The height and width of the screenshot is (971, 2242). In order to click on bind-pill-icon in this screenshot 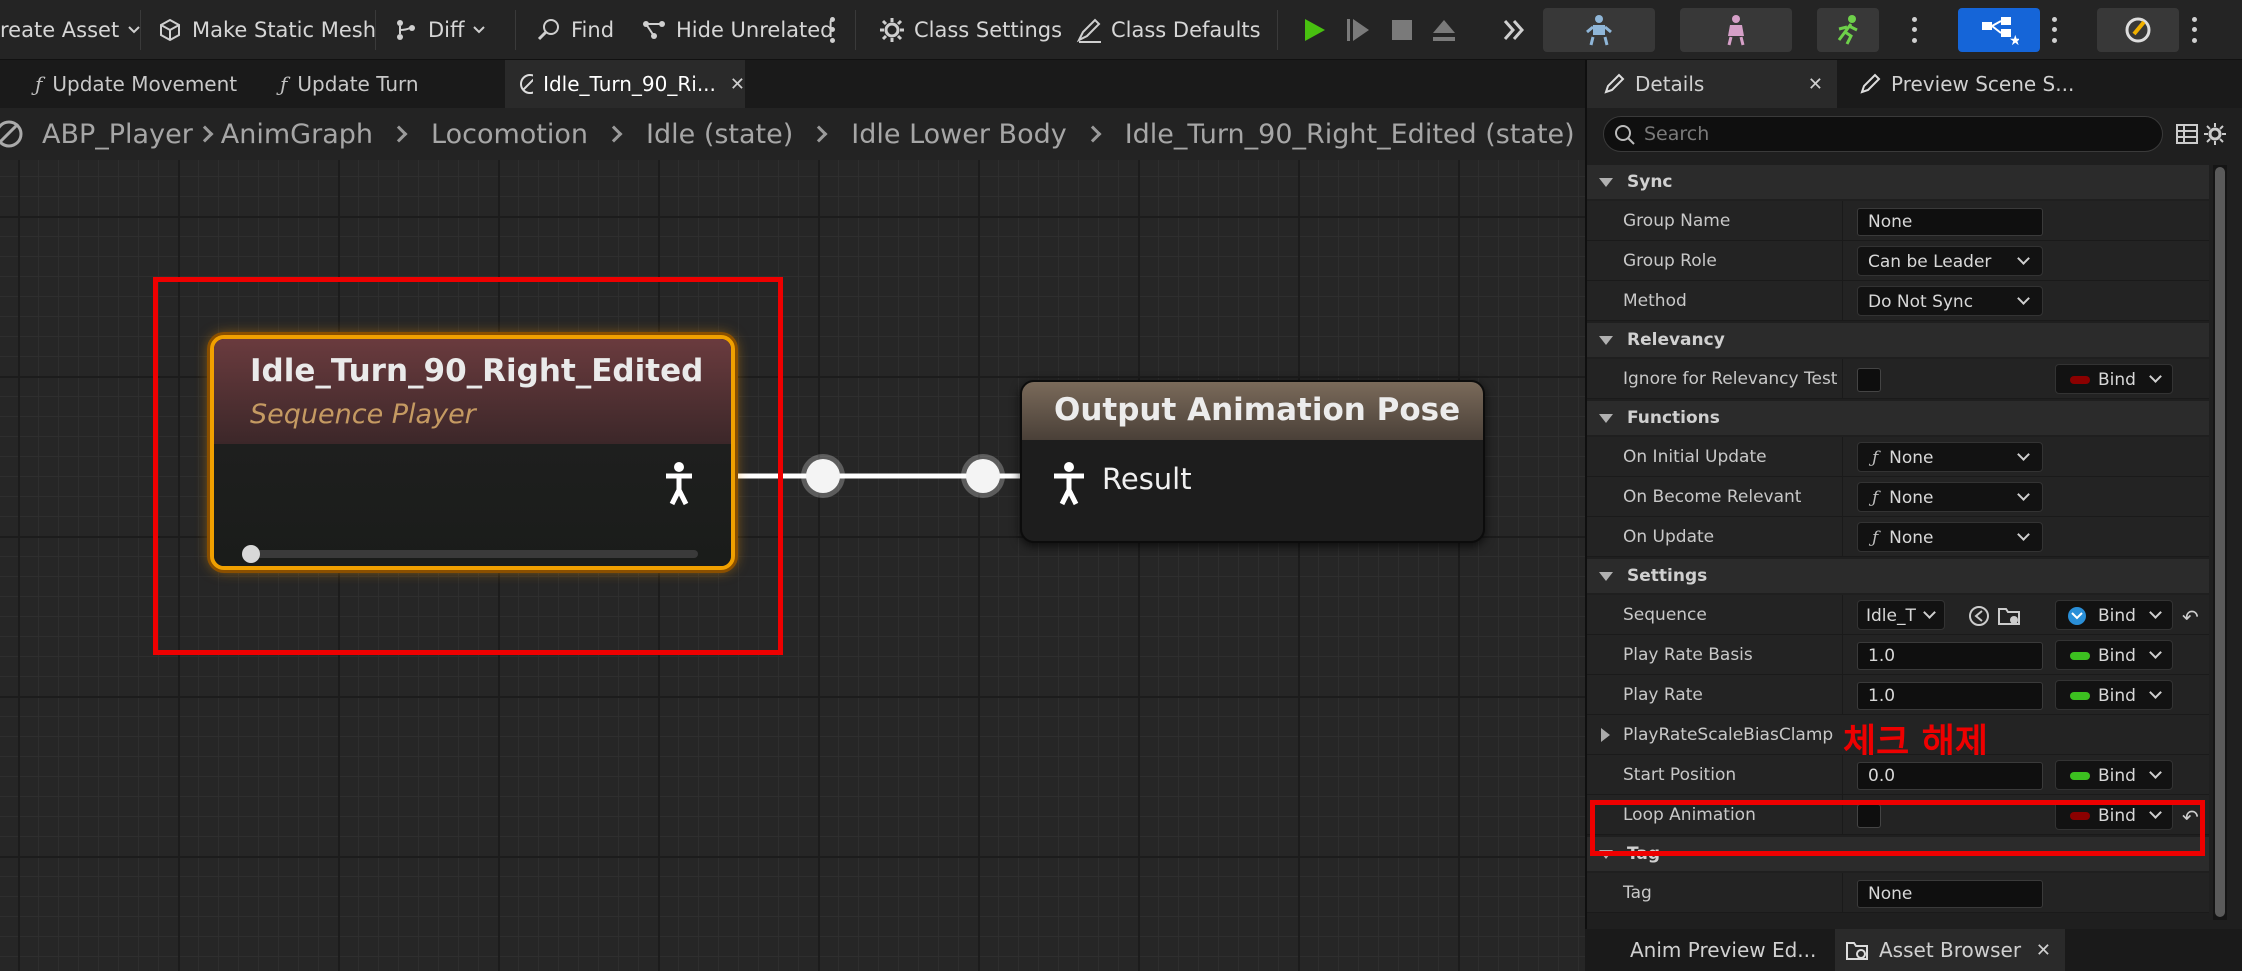, I will do `click(2080, 776)`.